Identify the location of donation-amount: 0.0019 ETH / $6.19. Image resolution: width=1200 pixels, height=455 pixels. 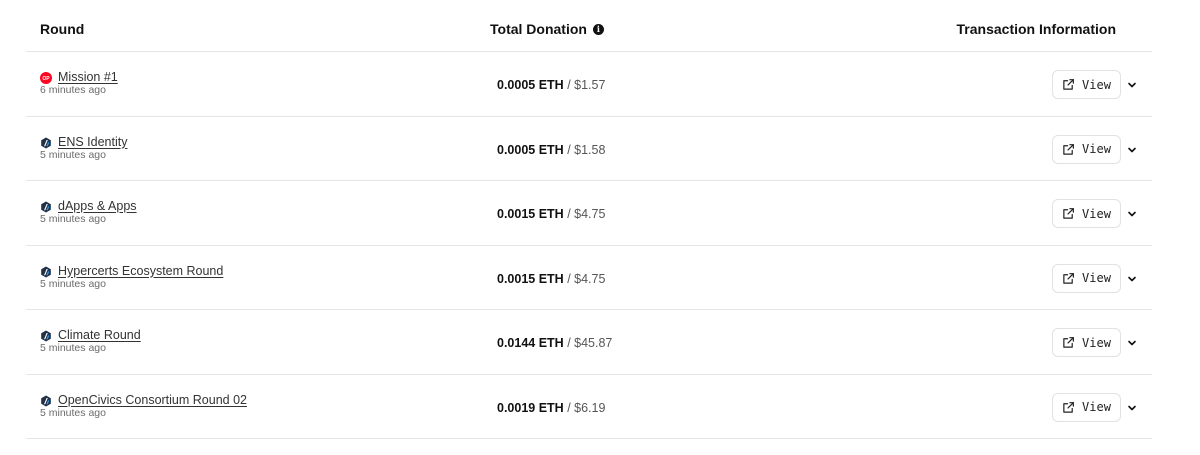
(551, 408).